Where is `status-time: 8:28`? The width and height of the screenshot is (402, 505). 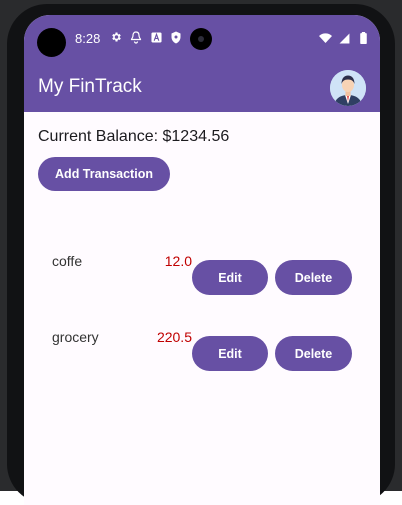 status-time: 8:28 is located at coordinates (88, 38).